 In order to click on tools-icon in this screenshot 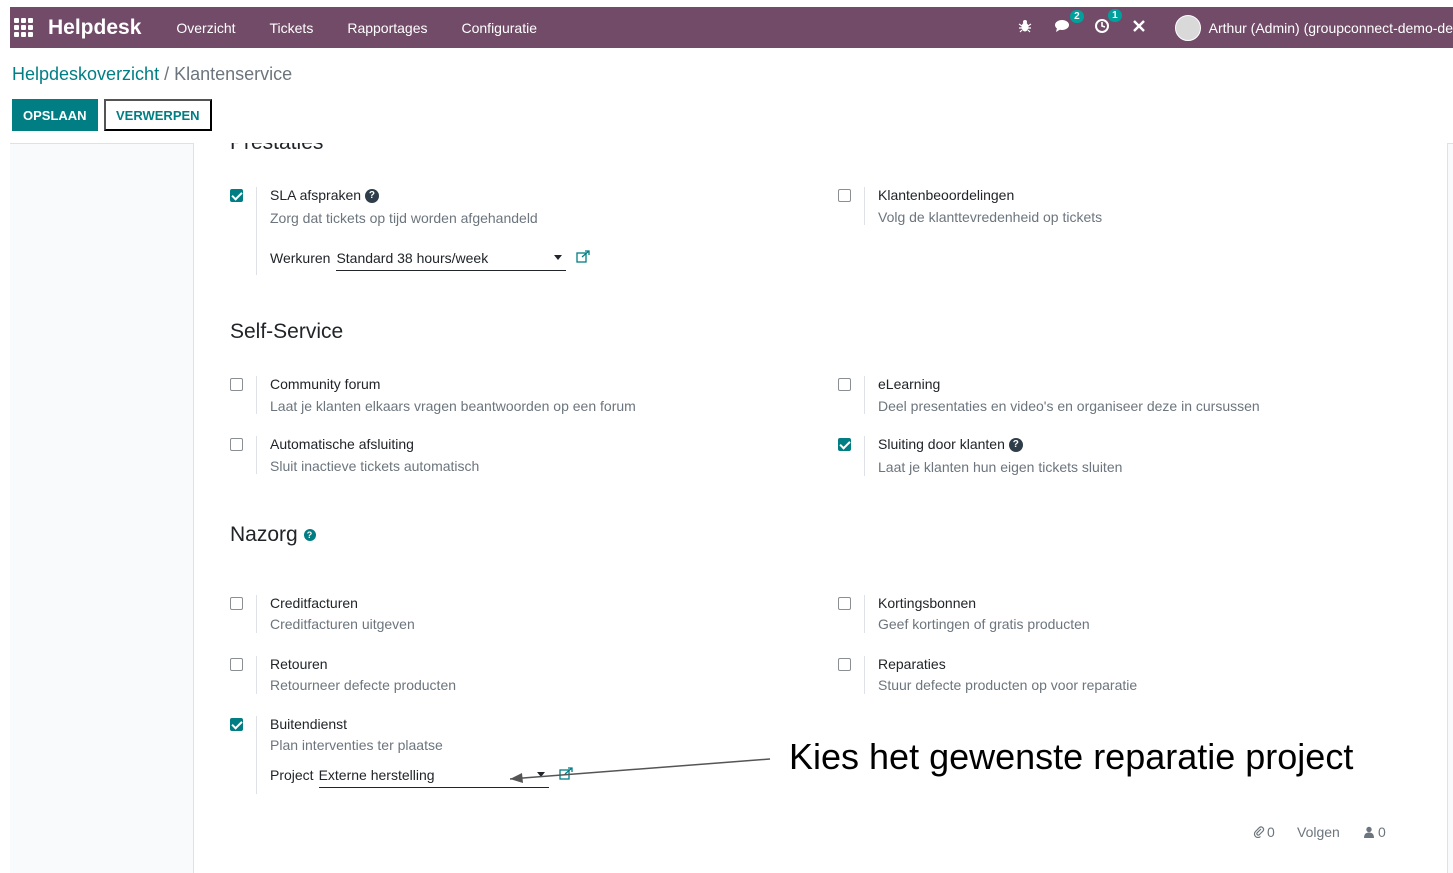, I will do `click(1139, 28)`.